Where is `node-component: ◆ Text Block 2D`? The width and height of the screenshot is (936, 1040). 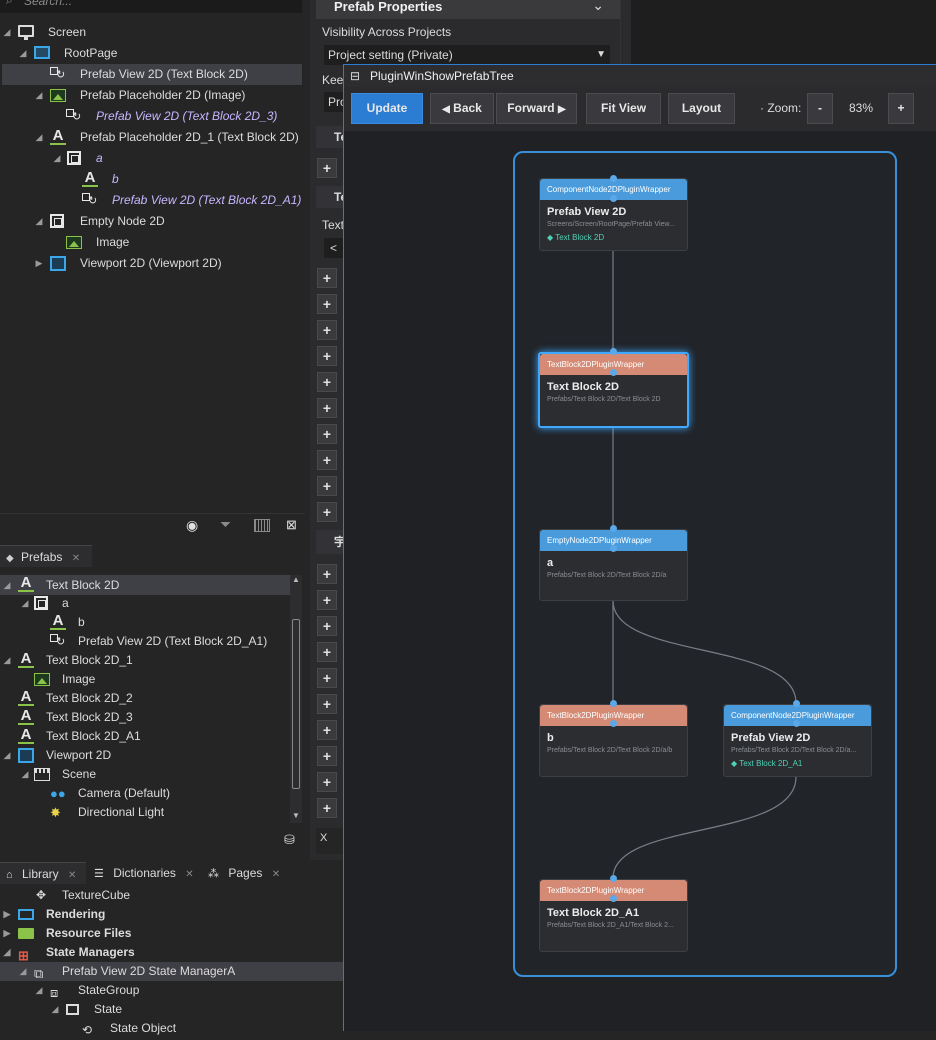 node-component: ◆ Text Block 2D is located at coordinates (576, 237).